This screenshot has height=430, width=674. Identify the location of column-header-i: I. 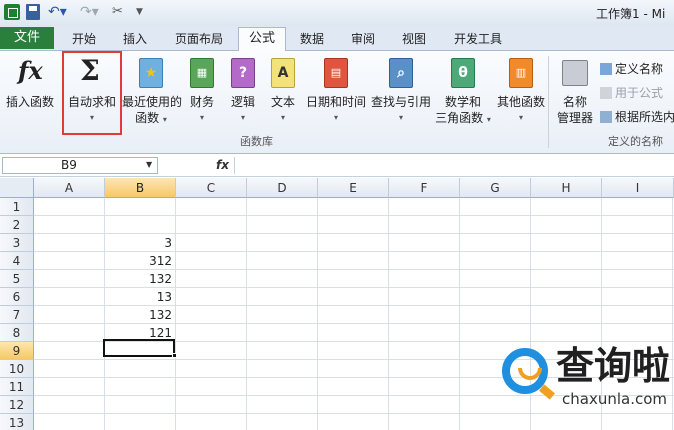
(638, 188).